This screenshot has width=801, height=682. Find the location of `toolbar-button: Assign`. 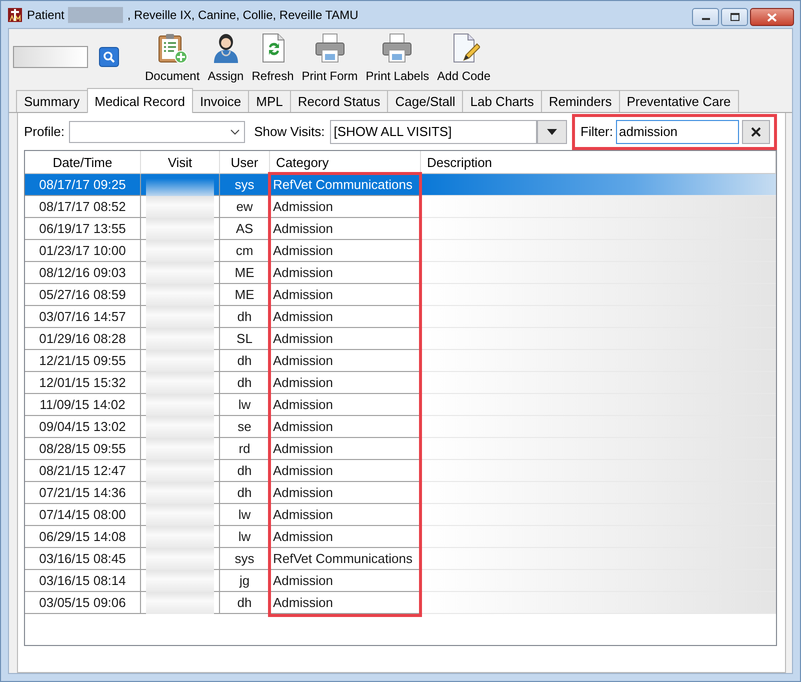

toolbar-button: Assign is located at coordinates (226, 57).